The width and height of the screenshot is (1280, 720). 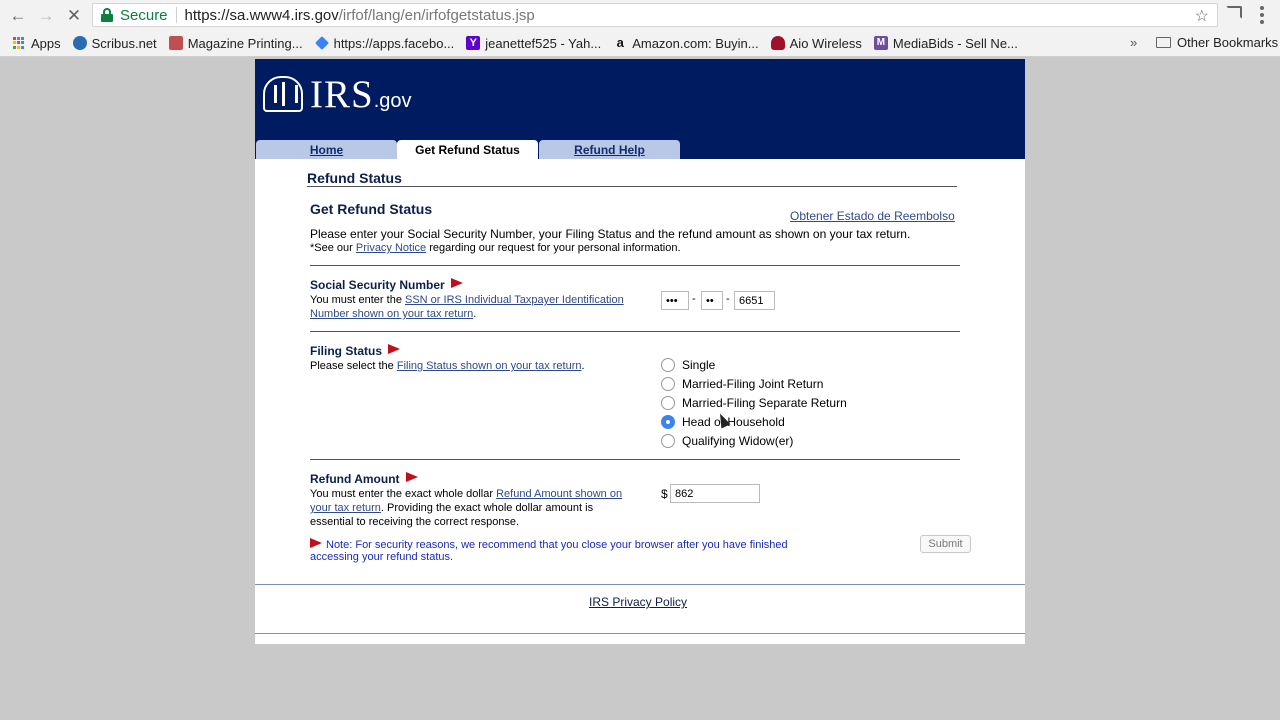 I want to click on diamond-icon, so click(x=321, y=43).